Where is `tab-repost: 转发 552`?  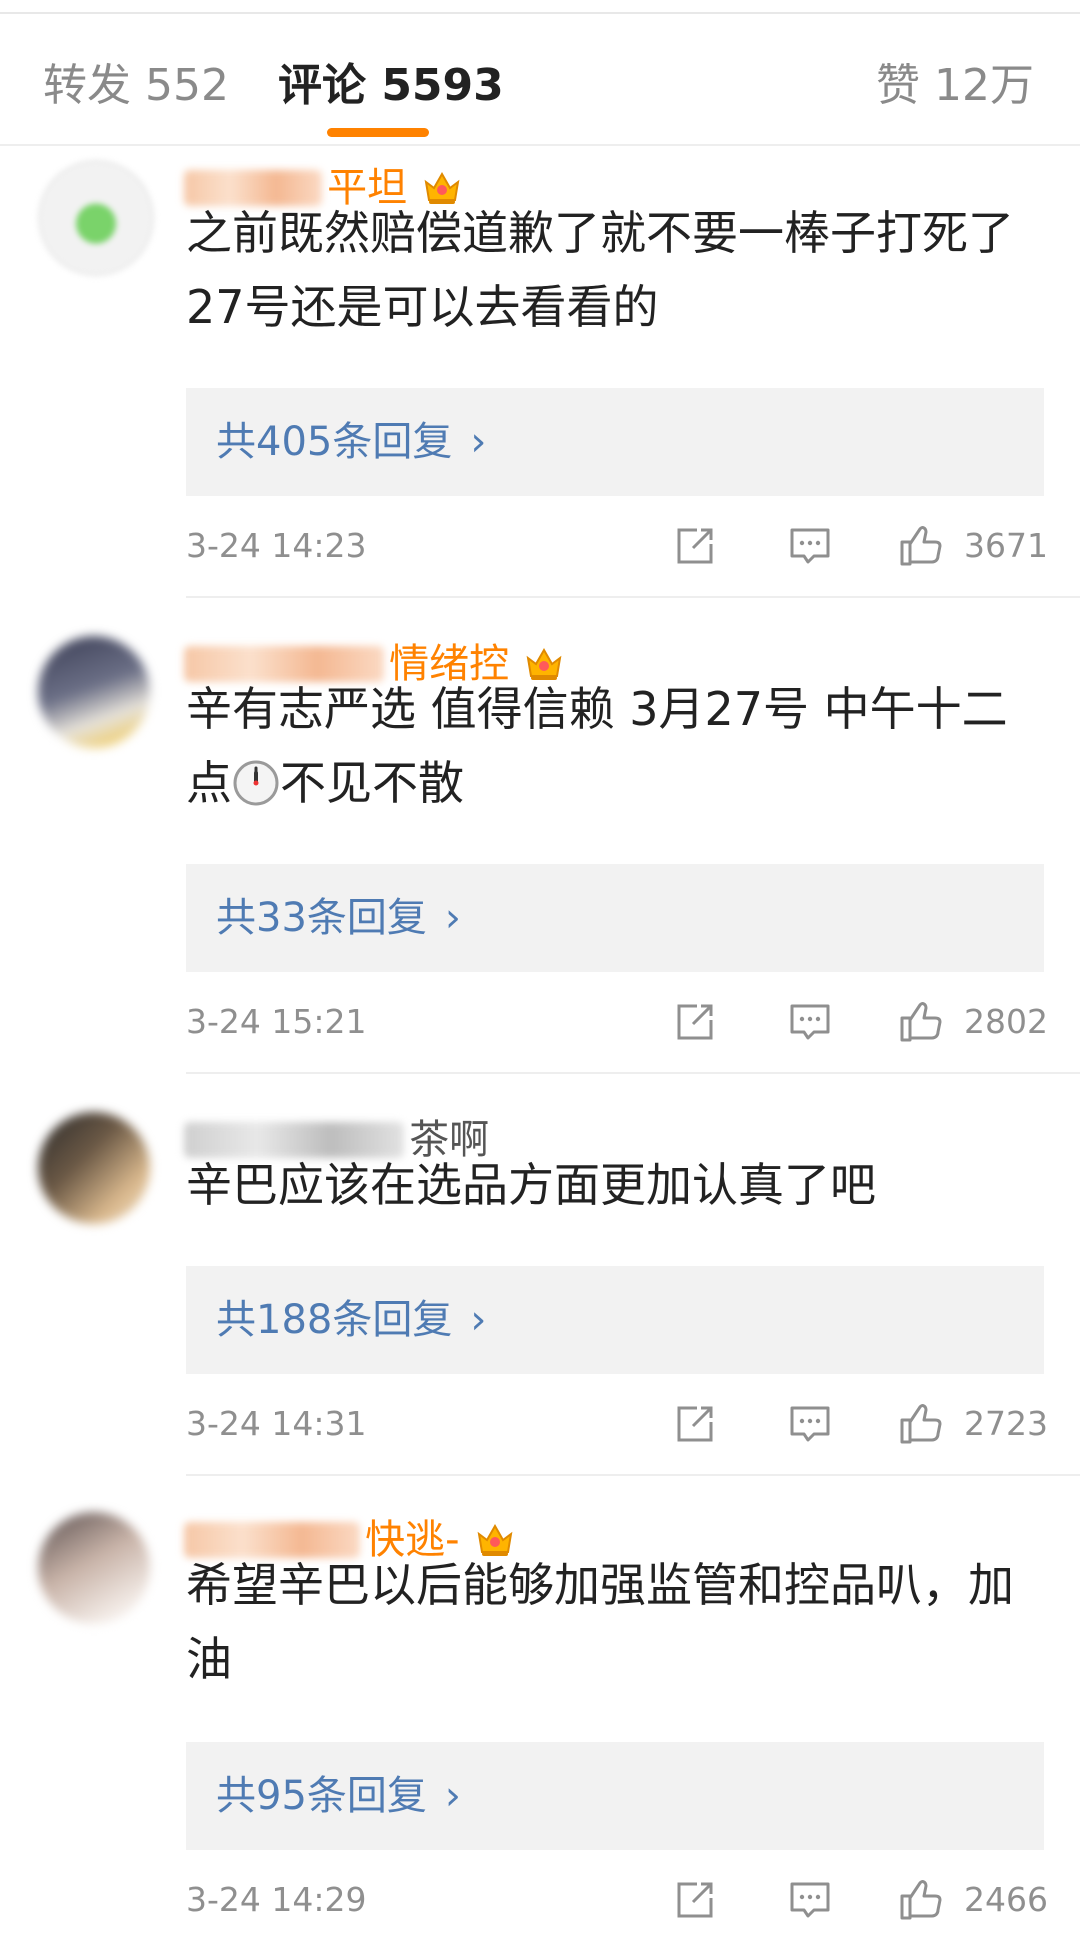
tab-repost: 转发 552 is located at coordinates (136, 86).